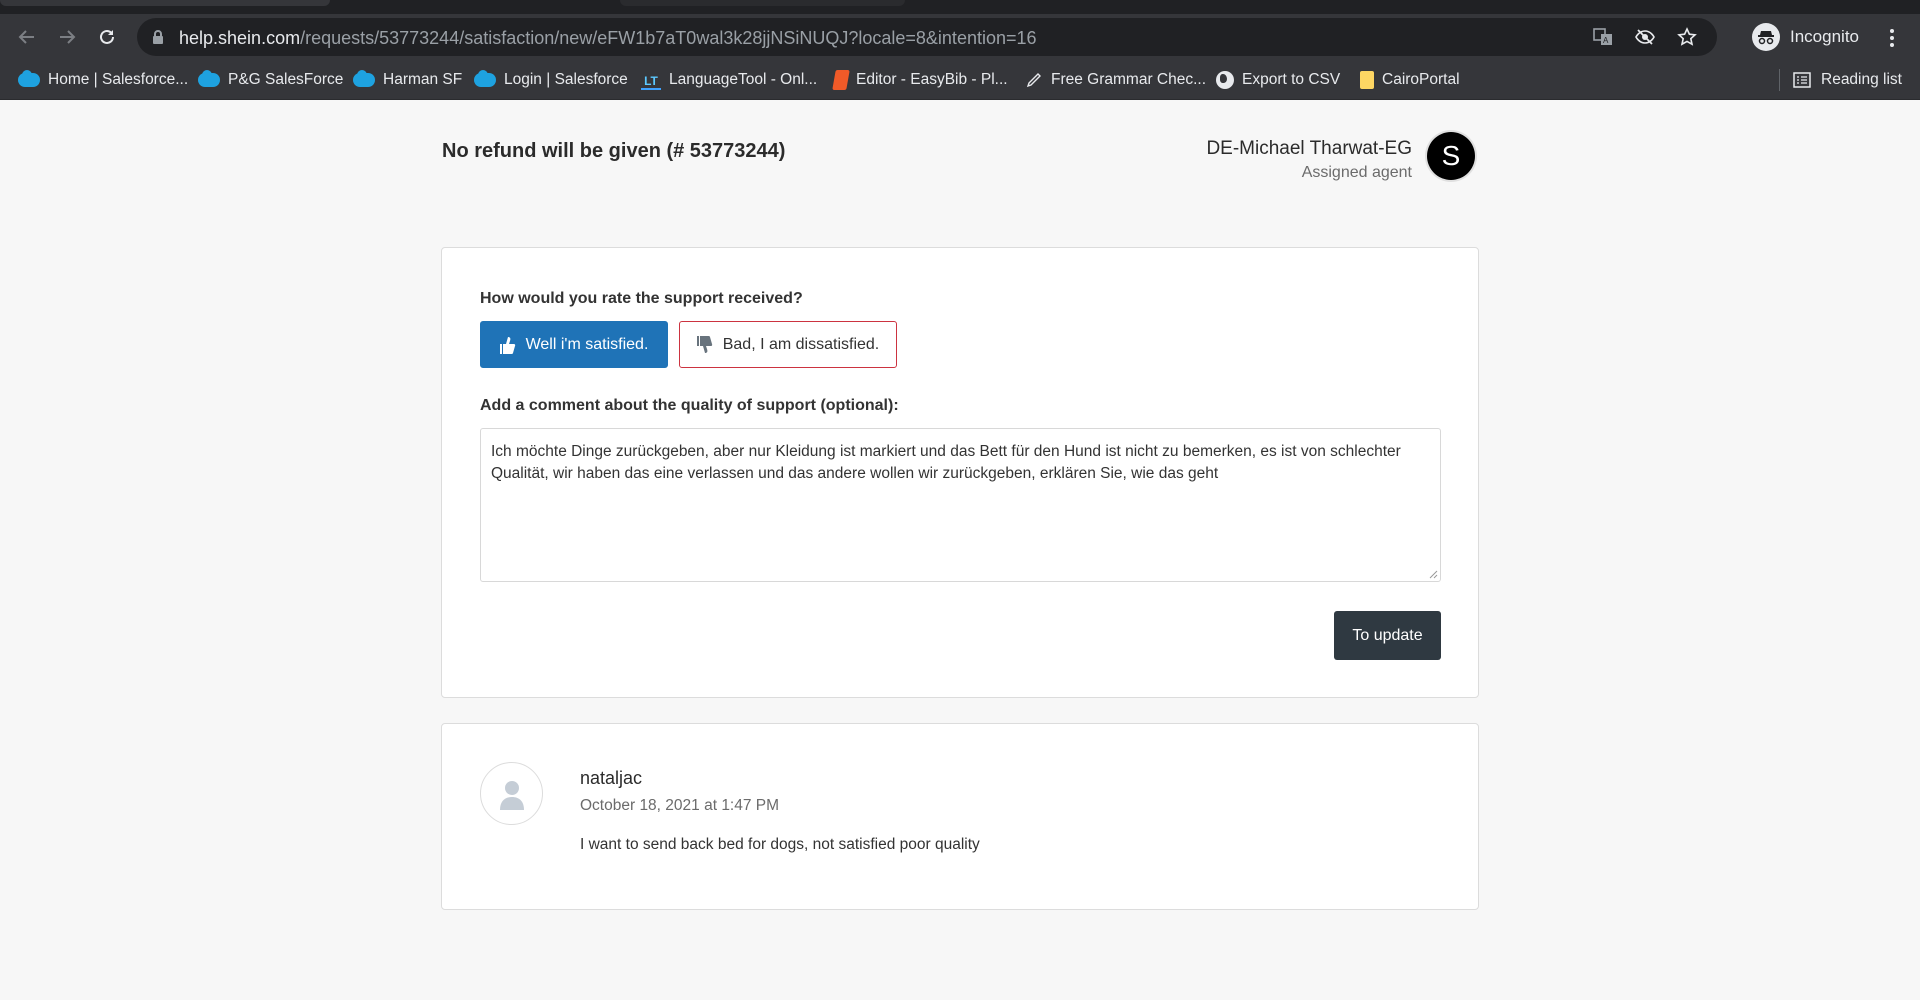 The height and width of the screenshot is (1000, 1920). I want to click on rating-question: How would you rate the support received?, so click(641, 298).